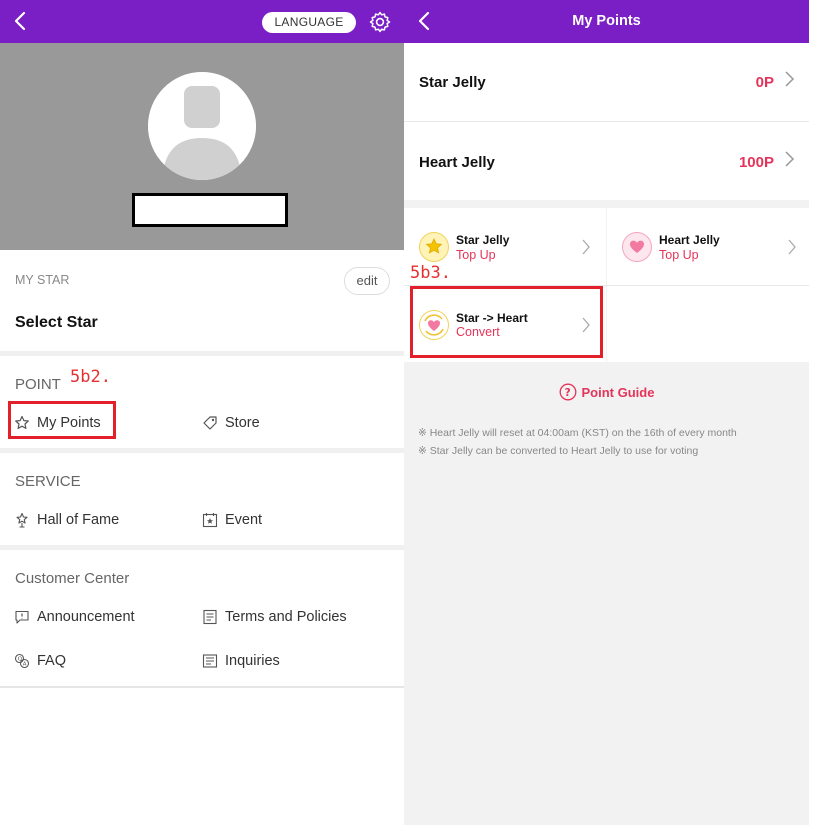 This screenshot has height=825, width=813. I want to click on select-star-link: Select Star, so click(56, 323).